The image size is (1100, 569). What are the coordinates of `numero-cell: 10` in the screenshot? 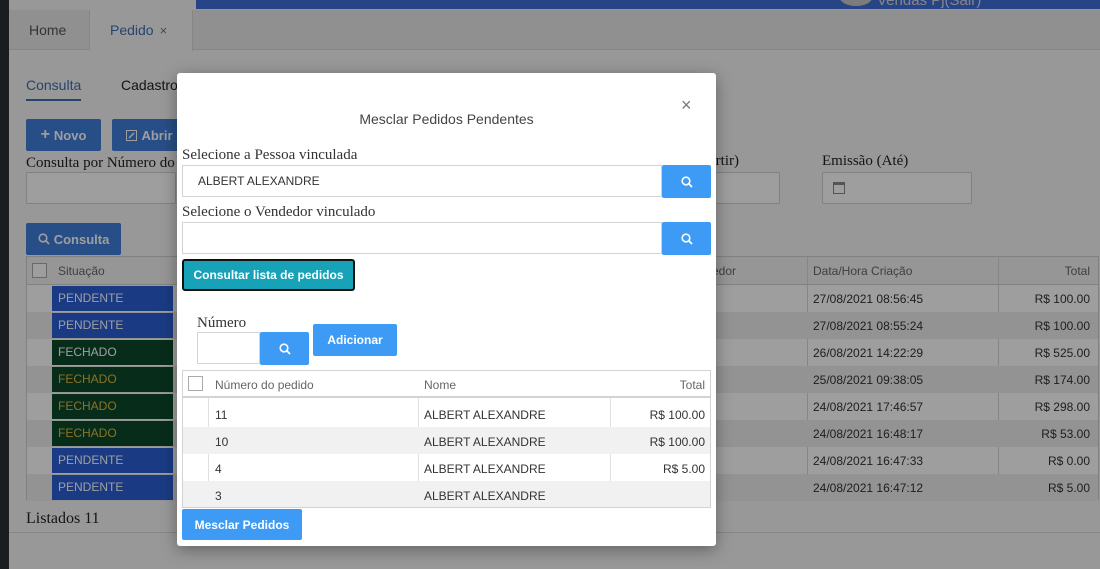 It's located at (222, 442).